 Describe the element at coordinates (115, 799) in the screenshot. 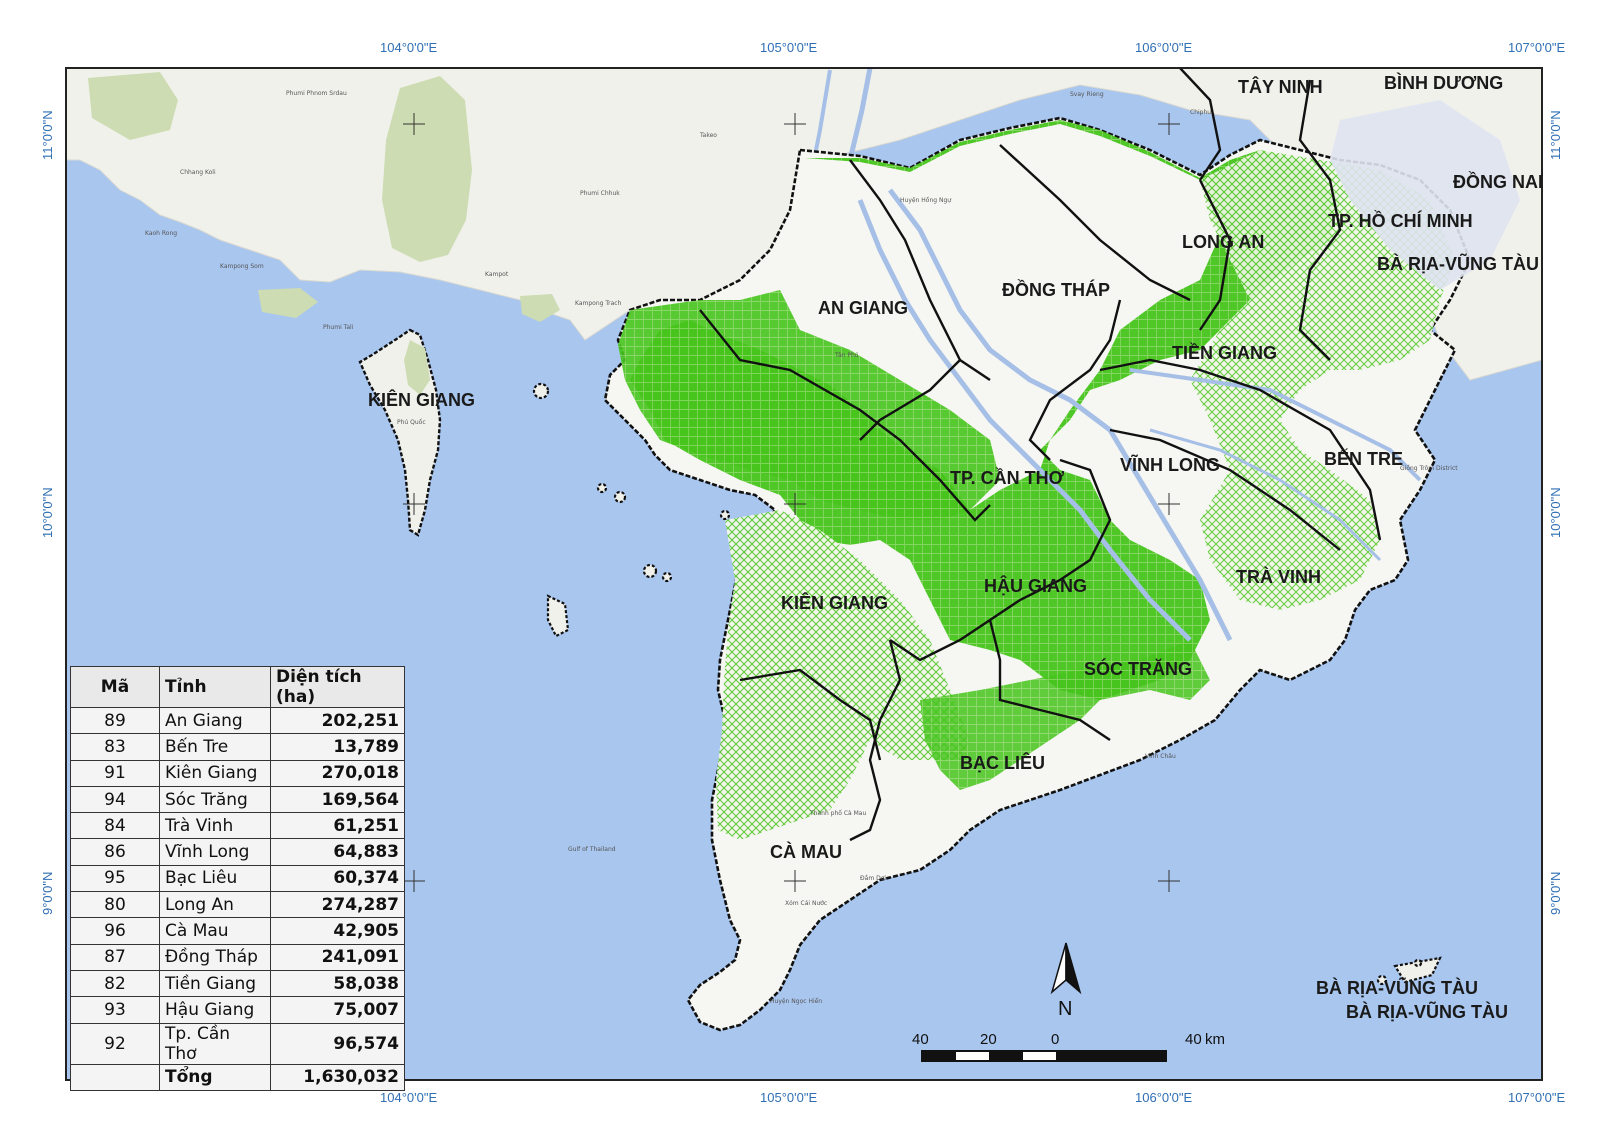

I see `cell-code: 94` at that location.